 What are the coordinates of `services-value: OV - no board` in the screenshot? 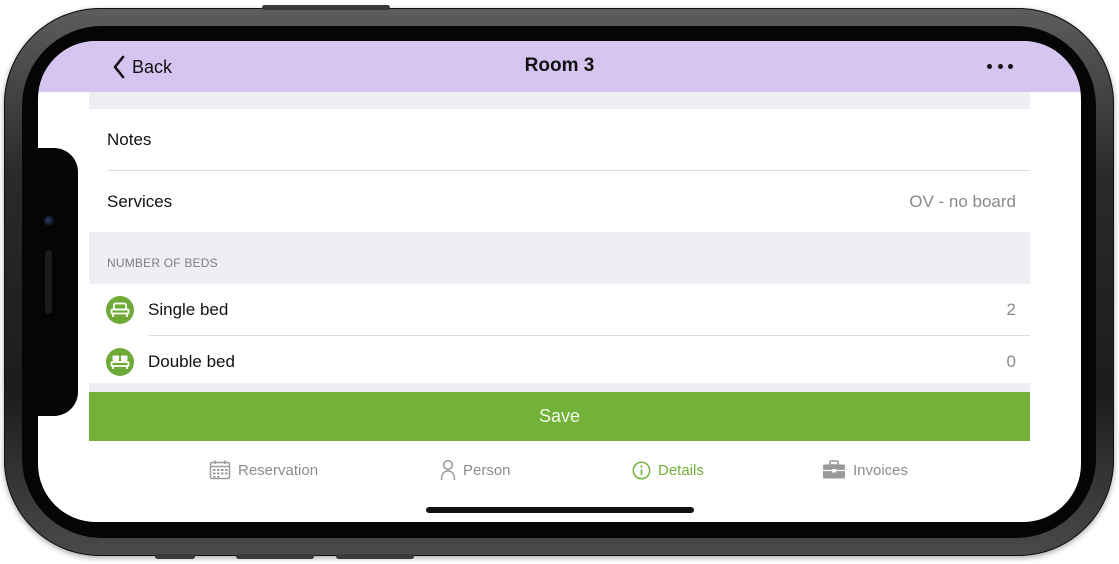 It's located at (962, 201).